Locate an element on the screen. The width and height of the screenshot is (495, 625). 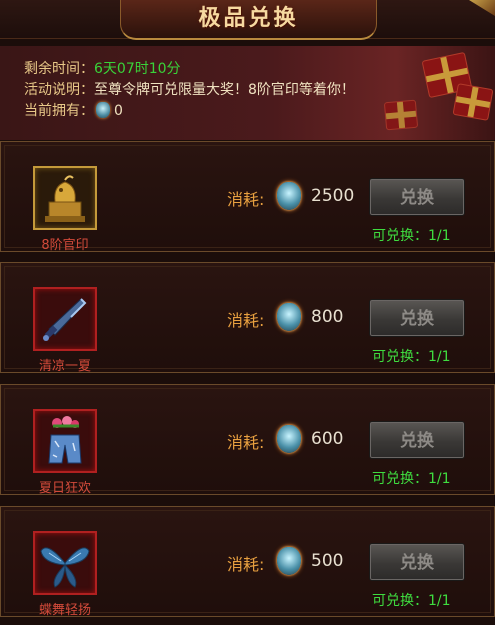
shorts-icon is located at coordinates (65, 441).